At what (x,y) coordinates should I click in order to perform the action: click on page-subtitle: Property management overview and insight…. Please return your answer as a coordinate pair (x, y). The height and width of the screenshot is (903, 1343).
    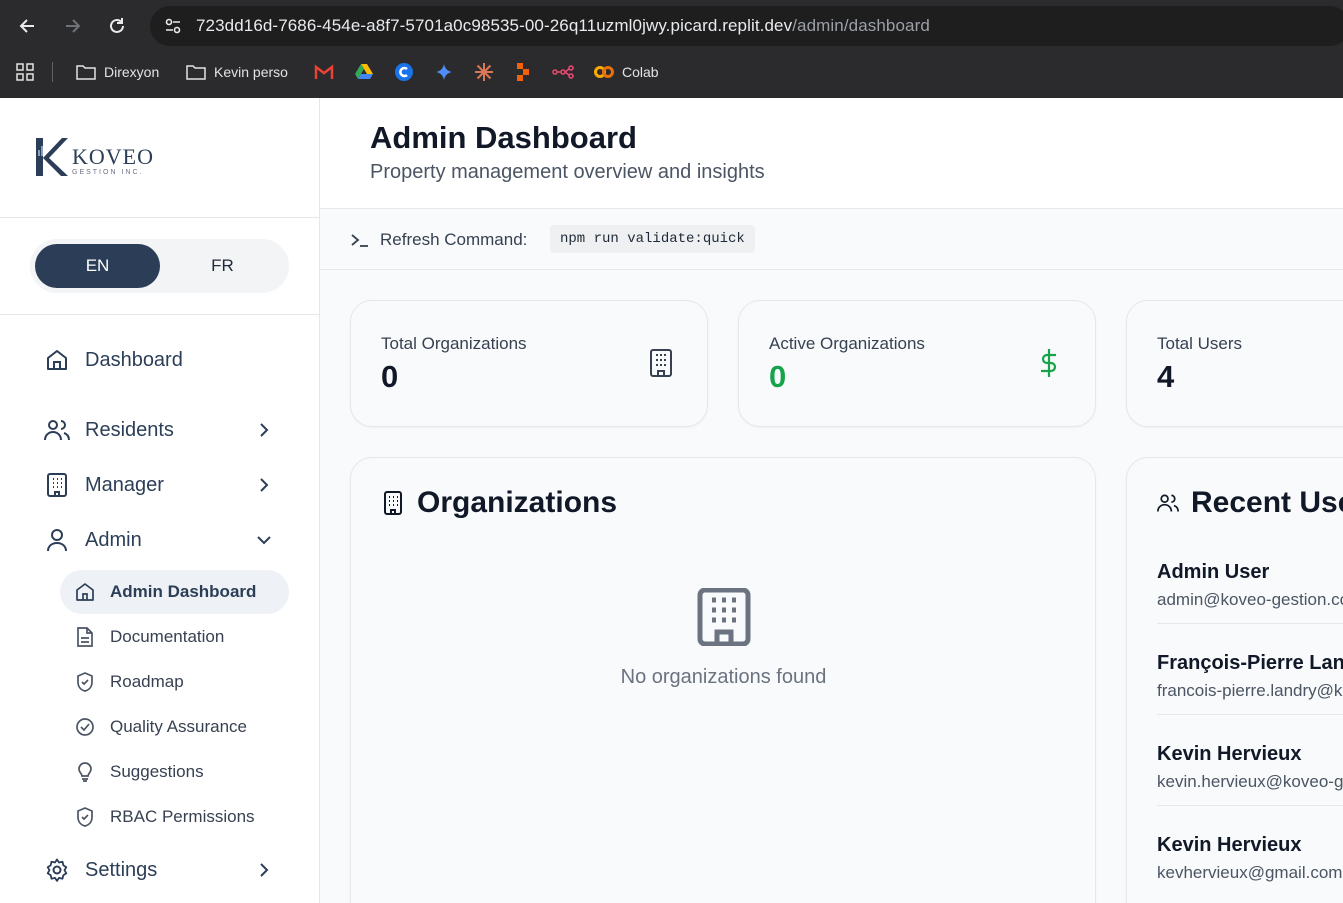
    Looking at the image, I should click on (567, 172).